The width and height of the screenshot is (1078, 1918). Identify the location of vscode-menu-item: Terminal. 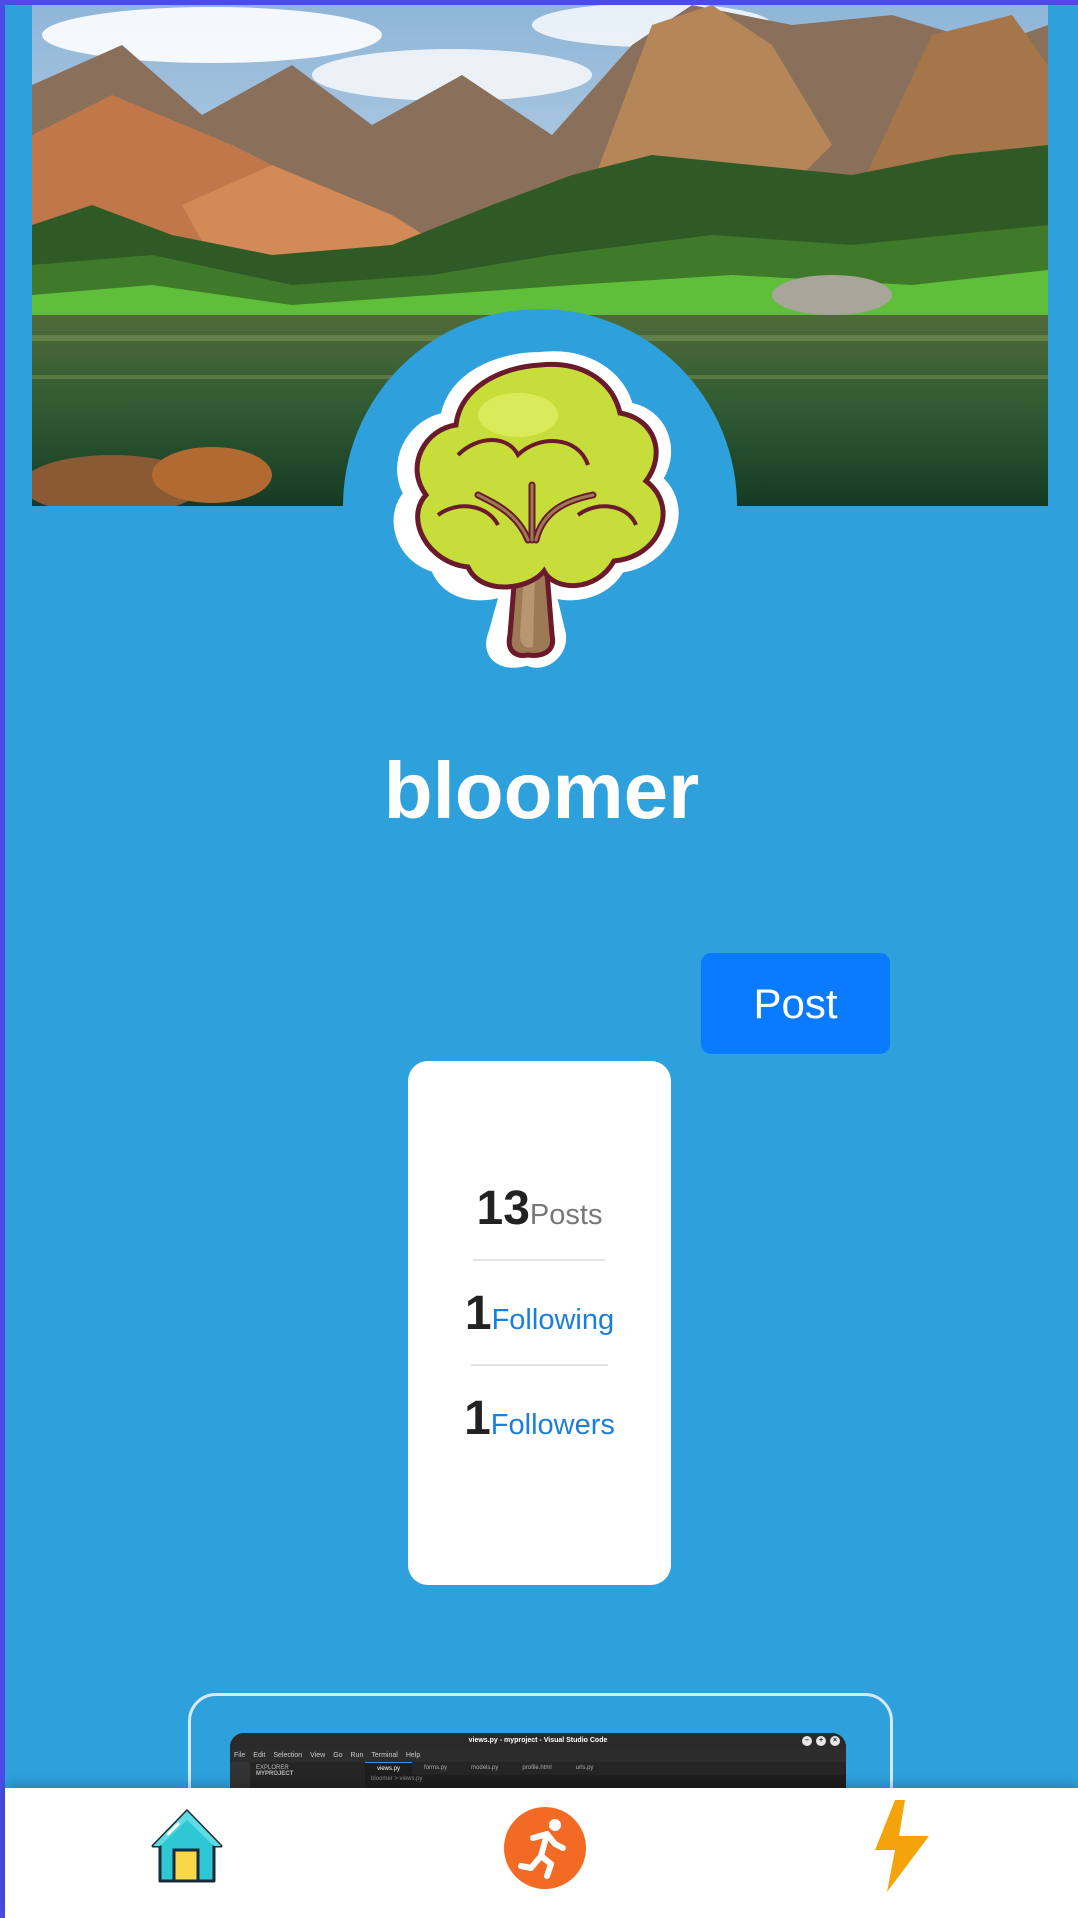
(384, 1755).